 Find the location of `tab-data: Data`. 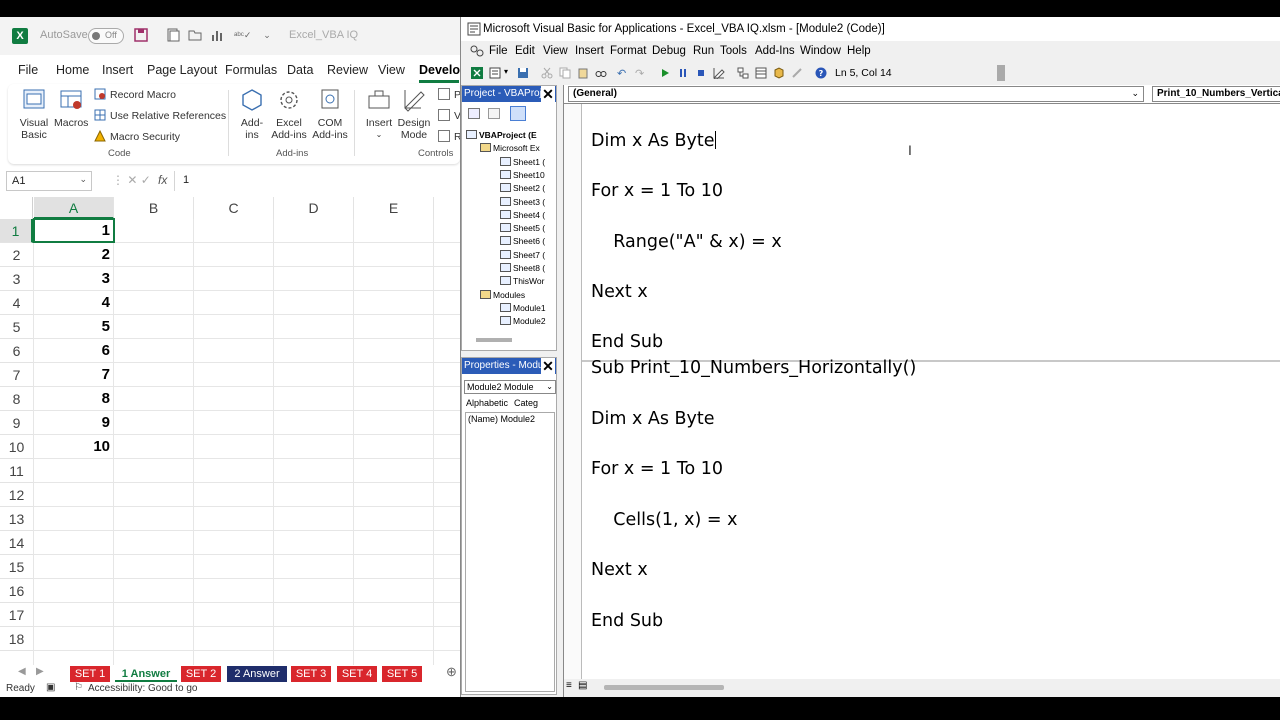

tab-data: Data is located at coordinates (300, 70).